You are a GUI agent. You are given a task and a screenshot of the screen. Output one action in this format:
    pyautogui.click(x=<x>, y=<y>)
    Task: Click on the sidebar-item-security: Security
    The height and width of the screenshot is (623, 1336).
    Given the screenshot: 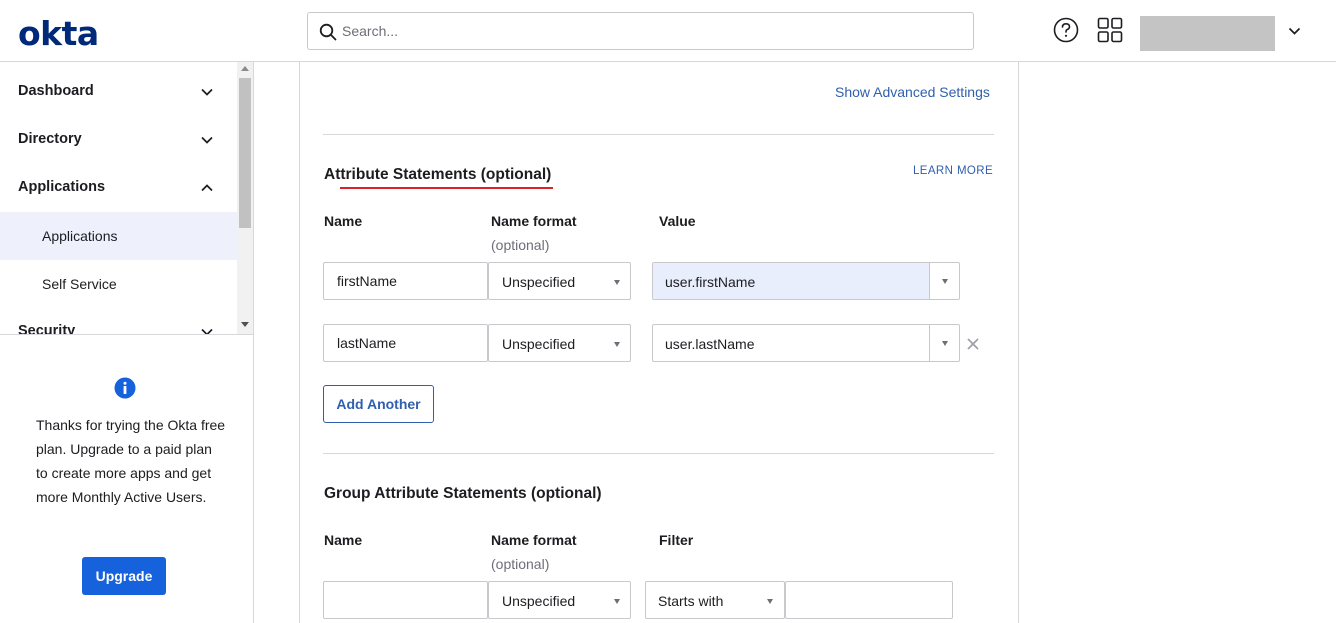 What is the action you would take?
    pyautogui.click(x=118, y=321)
    